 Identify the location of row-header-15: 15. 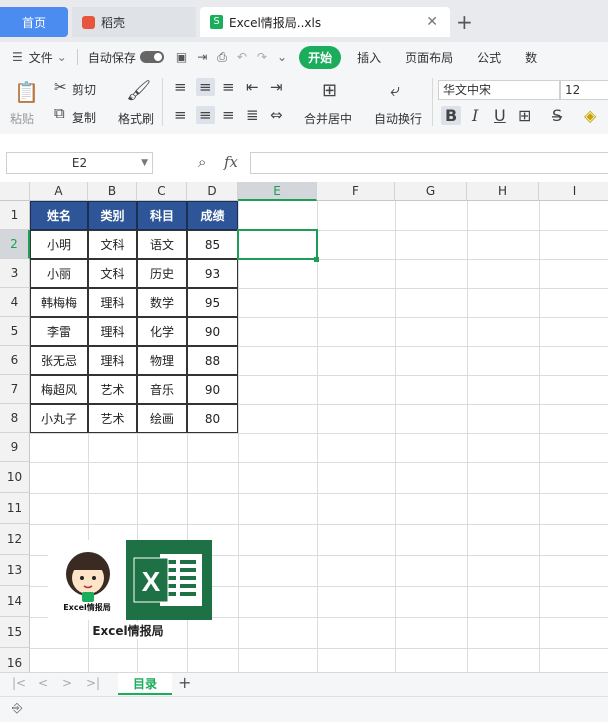
(15, 632).